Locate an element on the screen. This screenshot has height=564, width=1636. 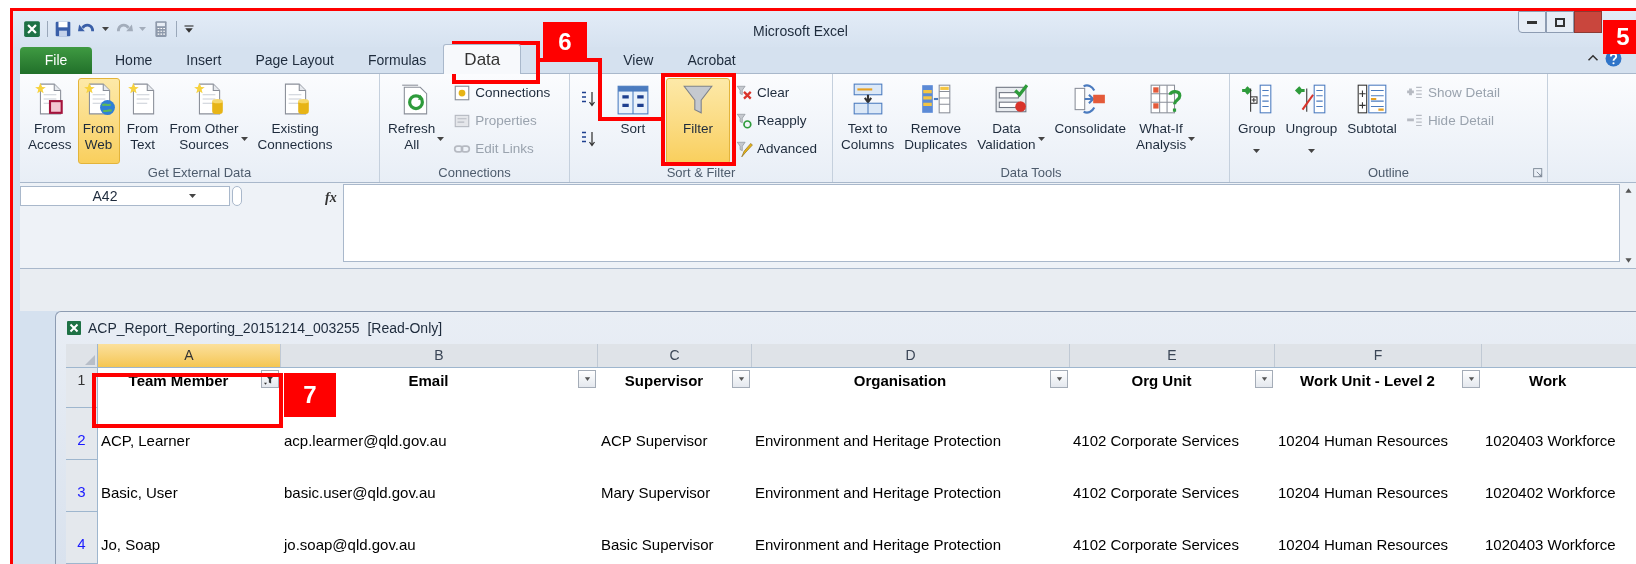
ribbon-button: What-If Analysis is located at coordinates (1165, 120).